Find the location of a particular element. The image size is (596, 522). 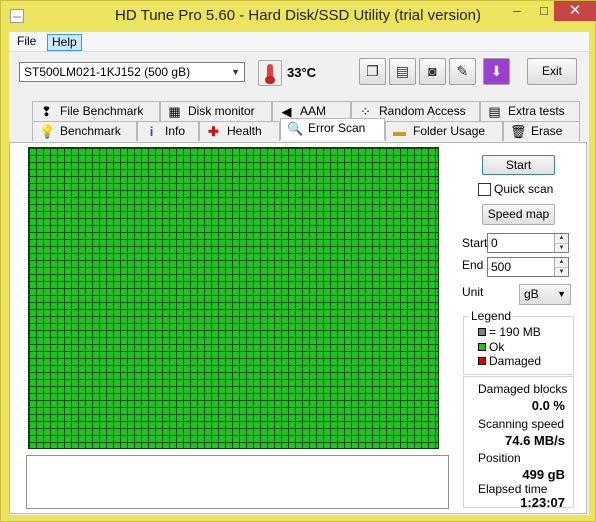

menu-file-label: File is located at coordinates (27, 41).